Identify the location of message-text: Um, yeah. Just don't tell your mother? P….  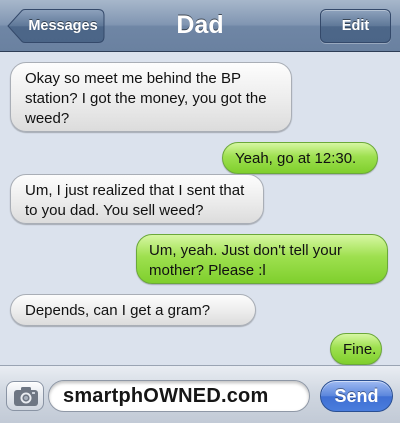
(245, 260).